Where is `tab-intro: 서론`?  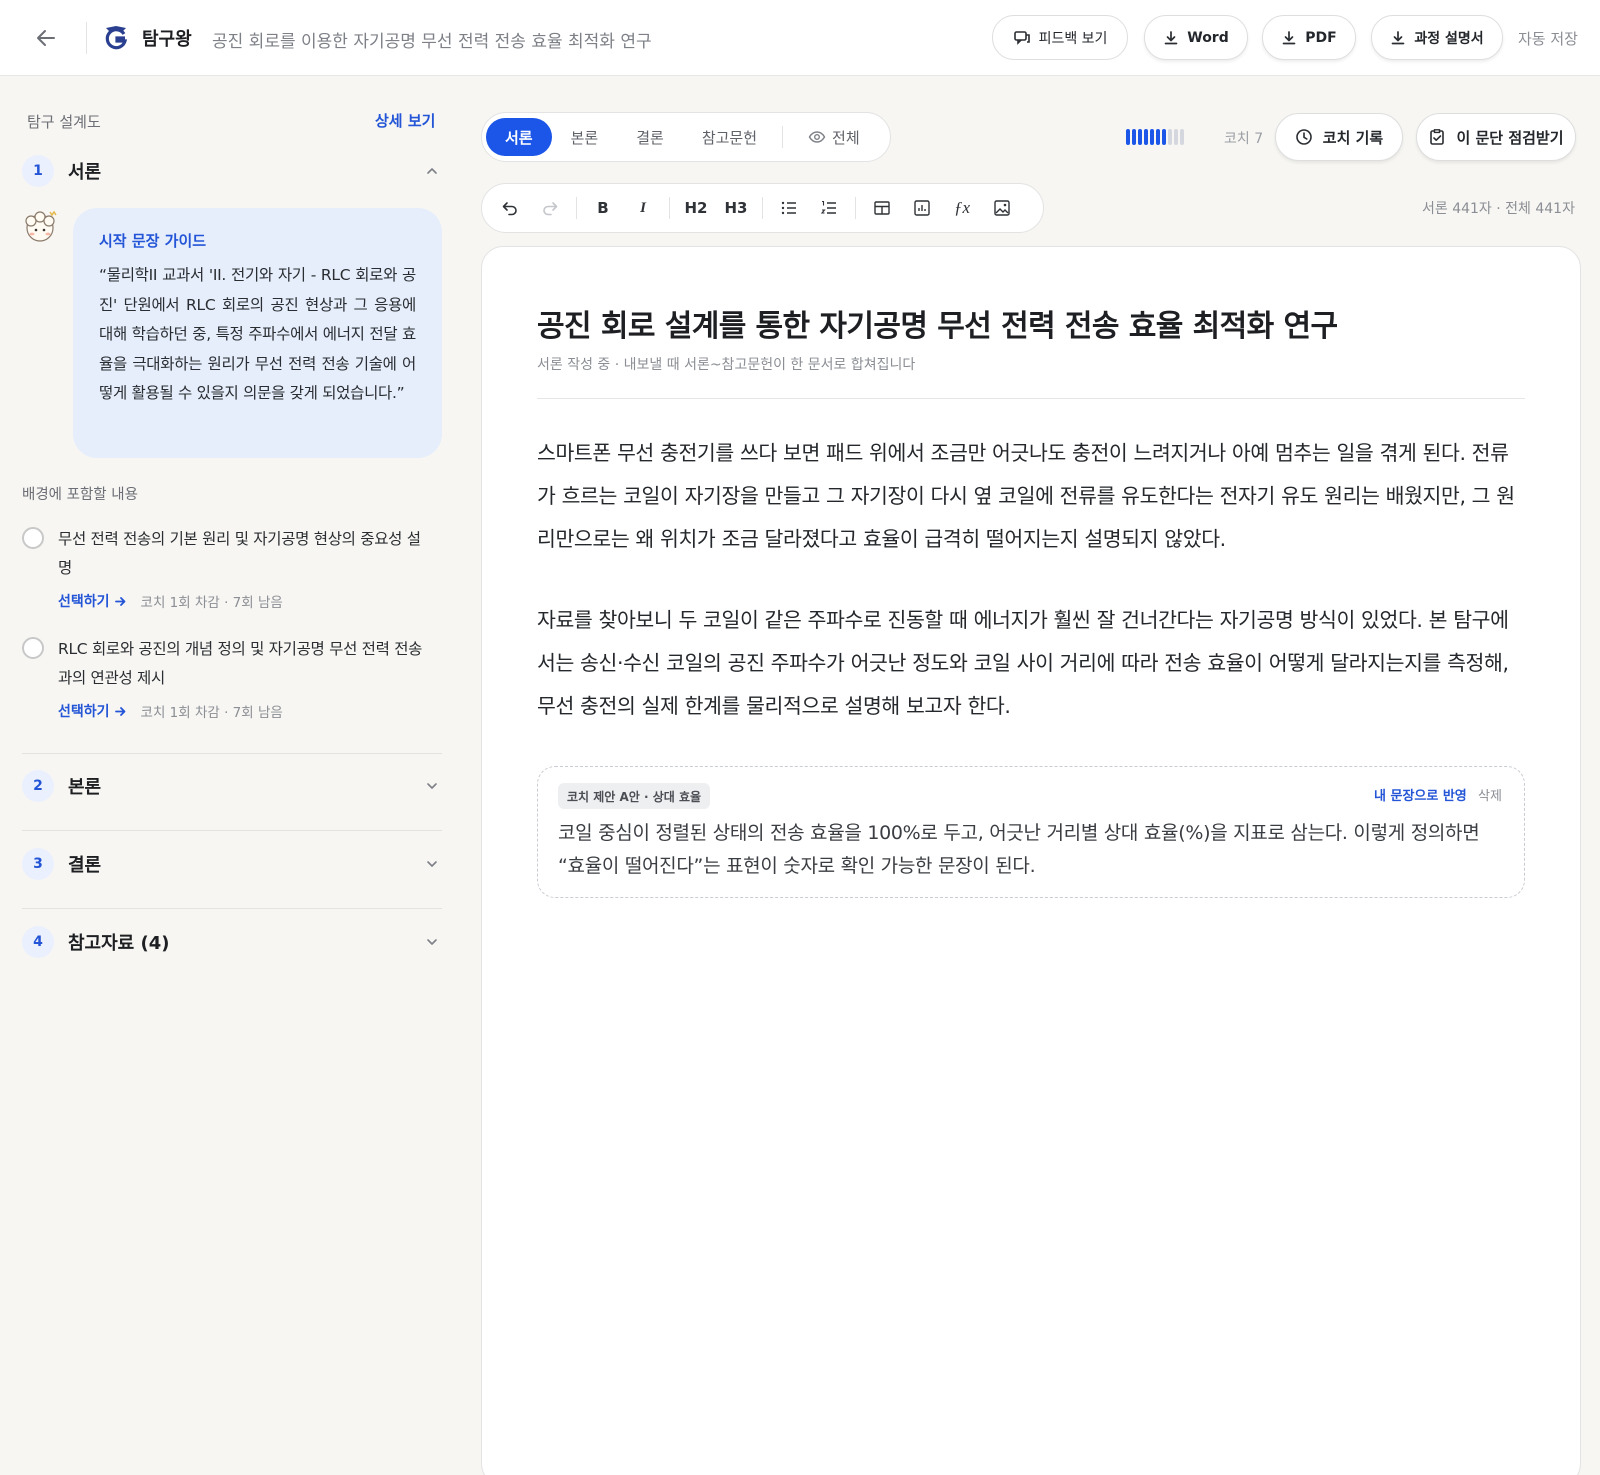
tab-intro: 서론 is located at coordinates (519, 137).